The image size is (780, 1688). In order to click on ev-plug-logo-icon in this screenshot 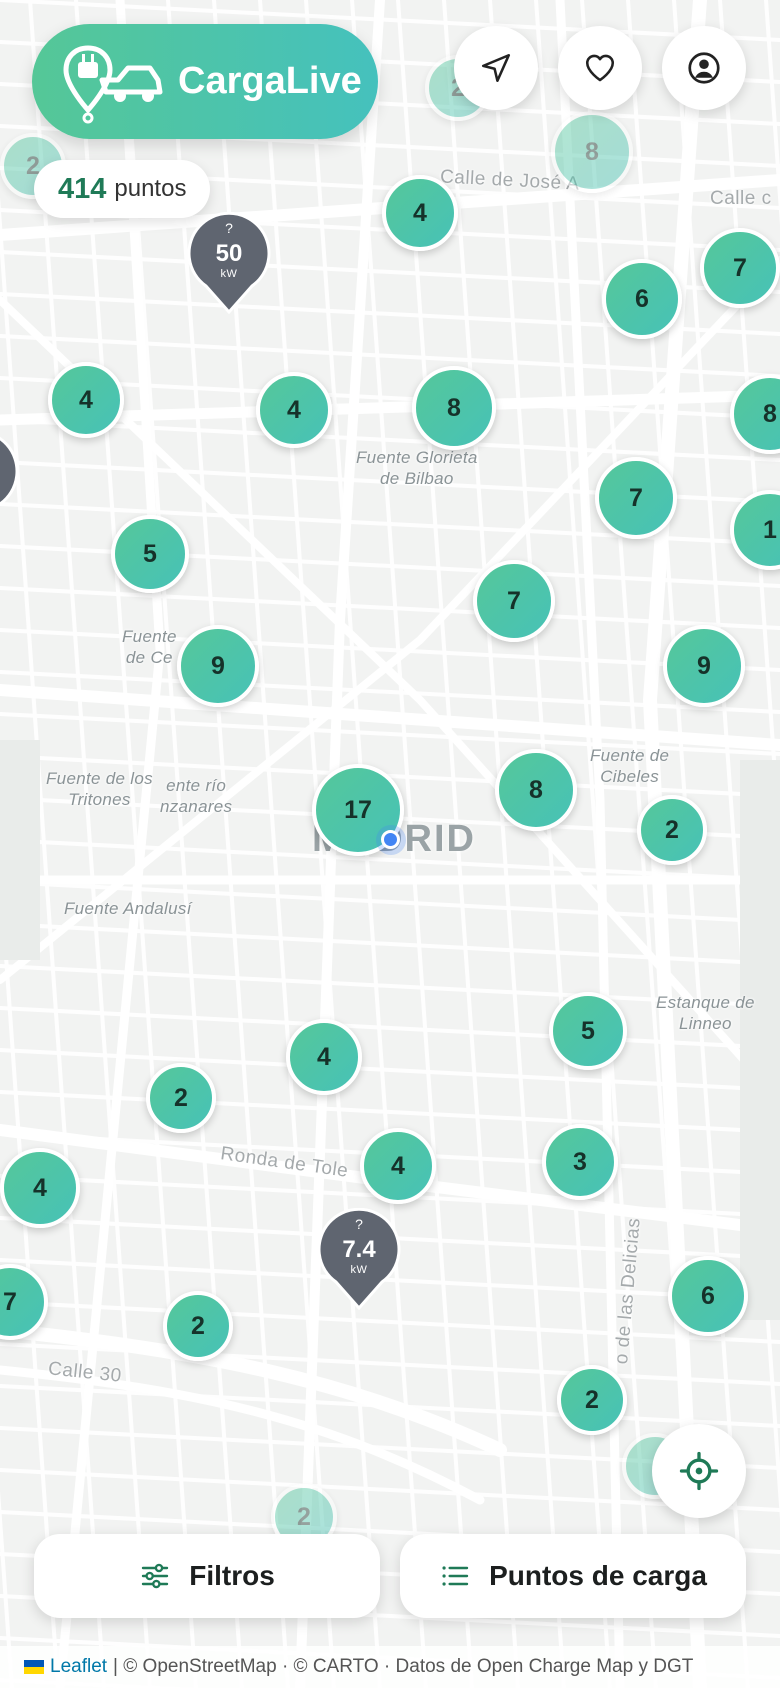, I will do `click(113, 83)`.